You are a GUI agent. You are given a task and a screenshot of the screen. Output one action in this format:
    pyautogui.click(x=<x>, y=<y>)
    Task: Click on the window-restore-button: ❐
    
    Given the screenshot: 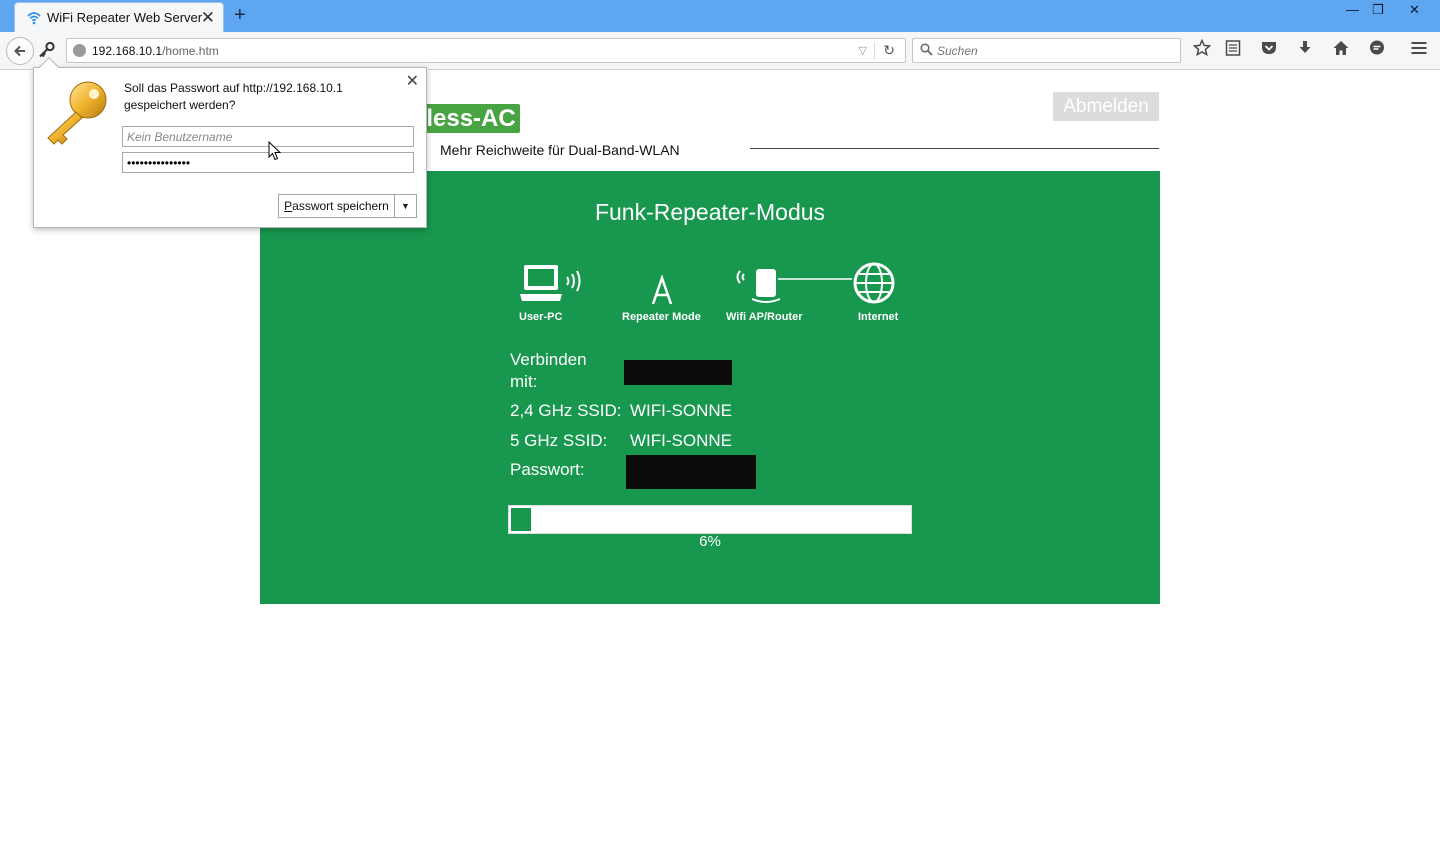 What is the action you would take?
    pyautogui.click(x=1378, y=10)
    